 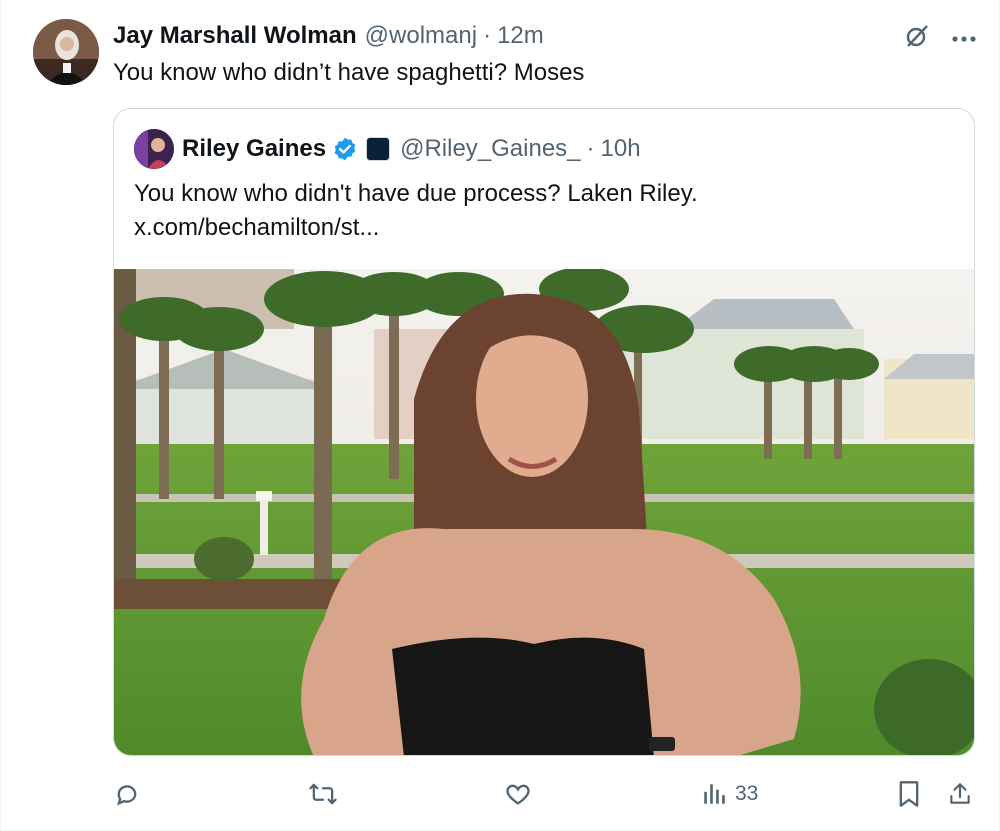 I want to click on action-bar: 33, so click(x=500, y=794).